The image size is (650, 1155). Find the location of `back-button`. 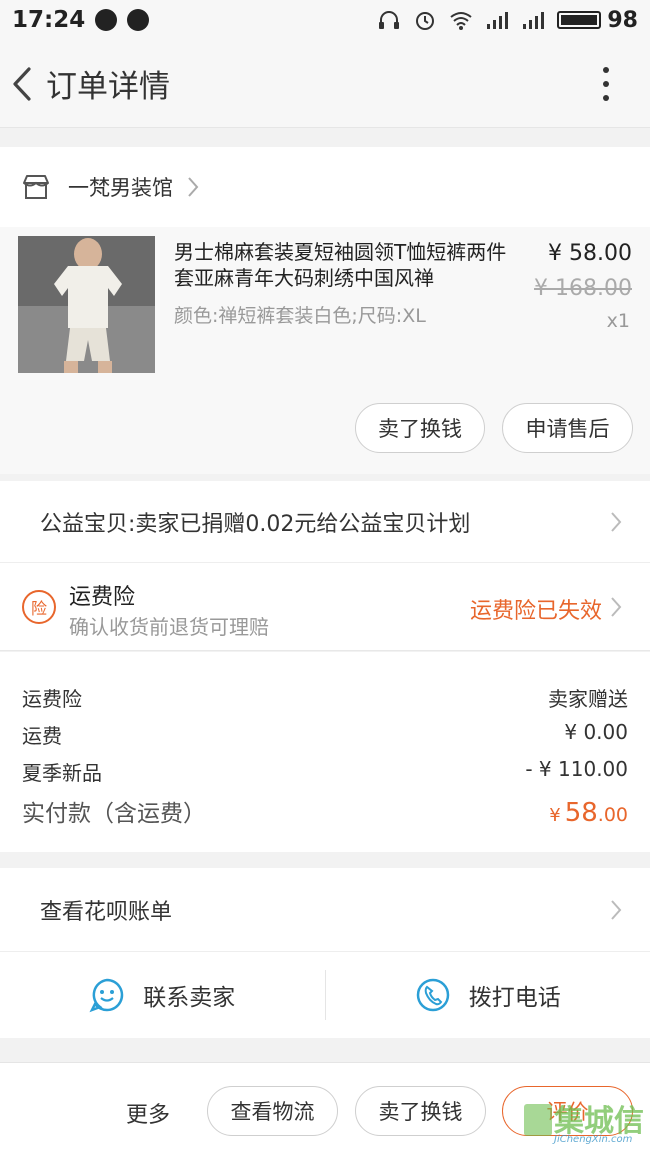

back-button is located at coordinates (22, 84).